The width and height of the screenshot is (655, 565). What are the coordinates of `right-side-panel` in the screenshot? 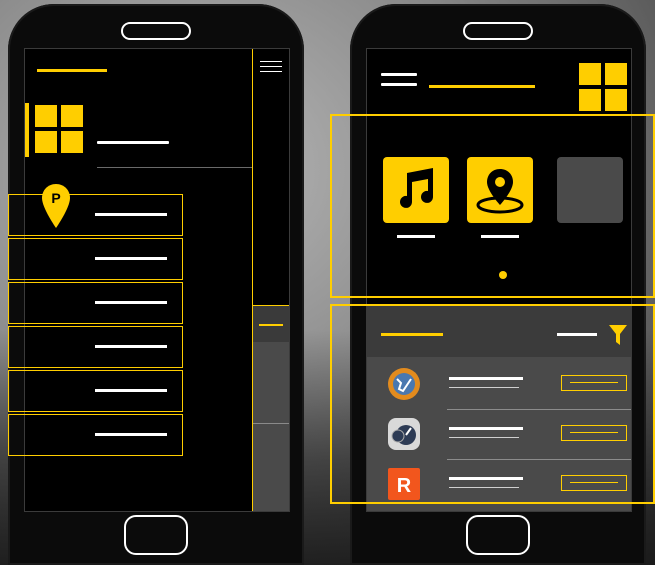 It's located at (270, 280).